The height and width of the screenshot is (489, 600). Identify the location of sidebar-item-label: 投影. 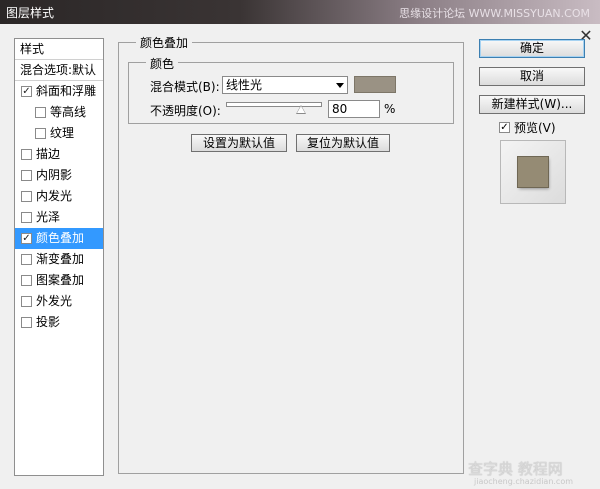
(48, 322).